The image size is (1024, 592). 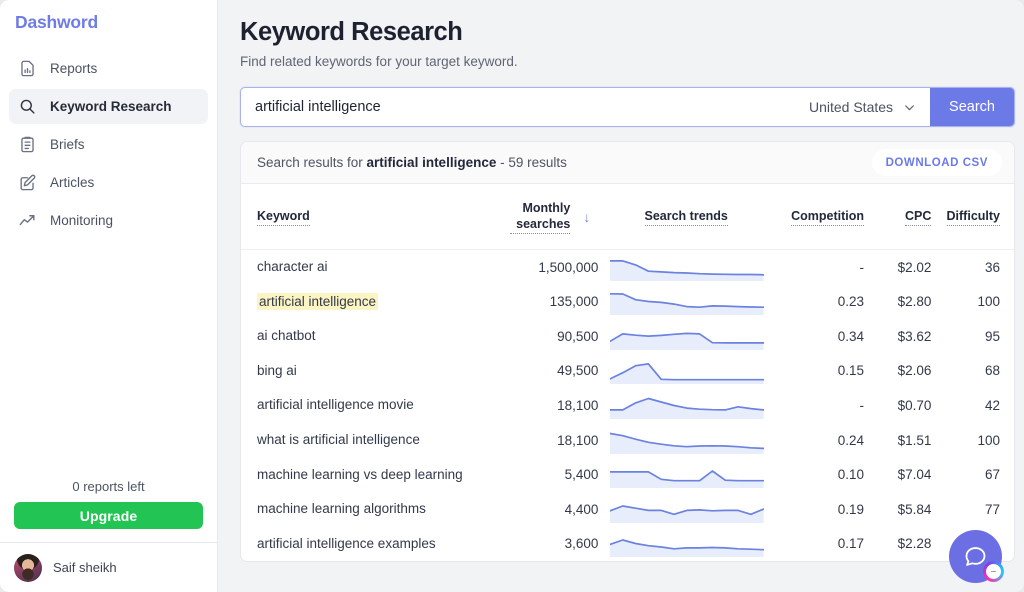 What do you see at coordinates (851, 440) in the screenshot?
I see `cell-competition: 0.24` at bounding box center [851, 440].